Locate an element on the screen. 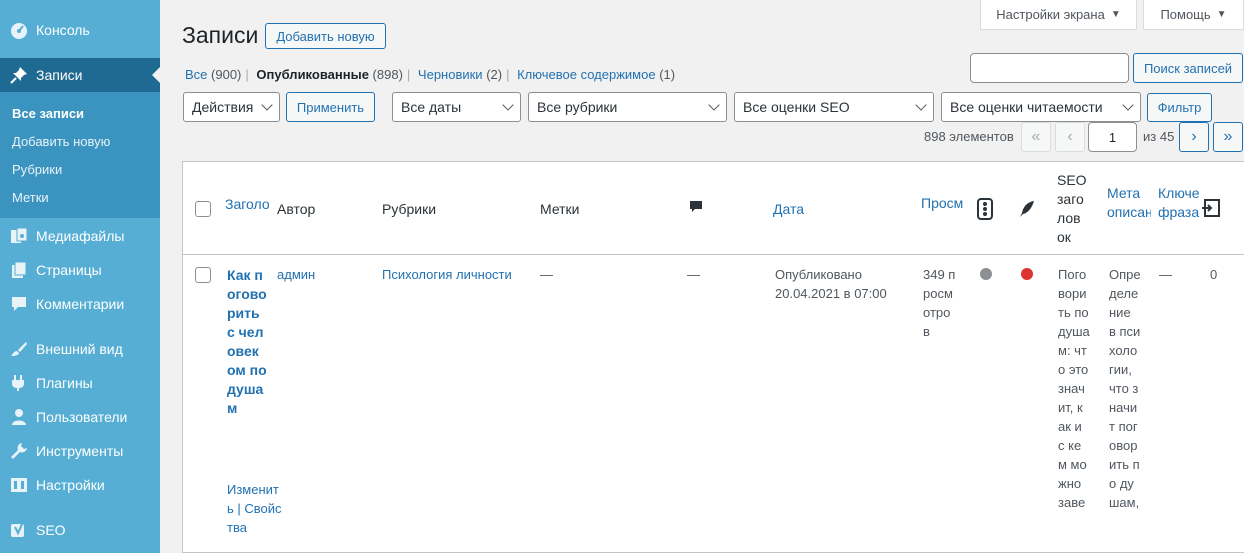  first-page-button: « is located at coordinates (1036, 137).